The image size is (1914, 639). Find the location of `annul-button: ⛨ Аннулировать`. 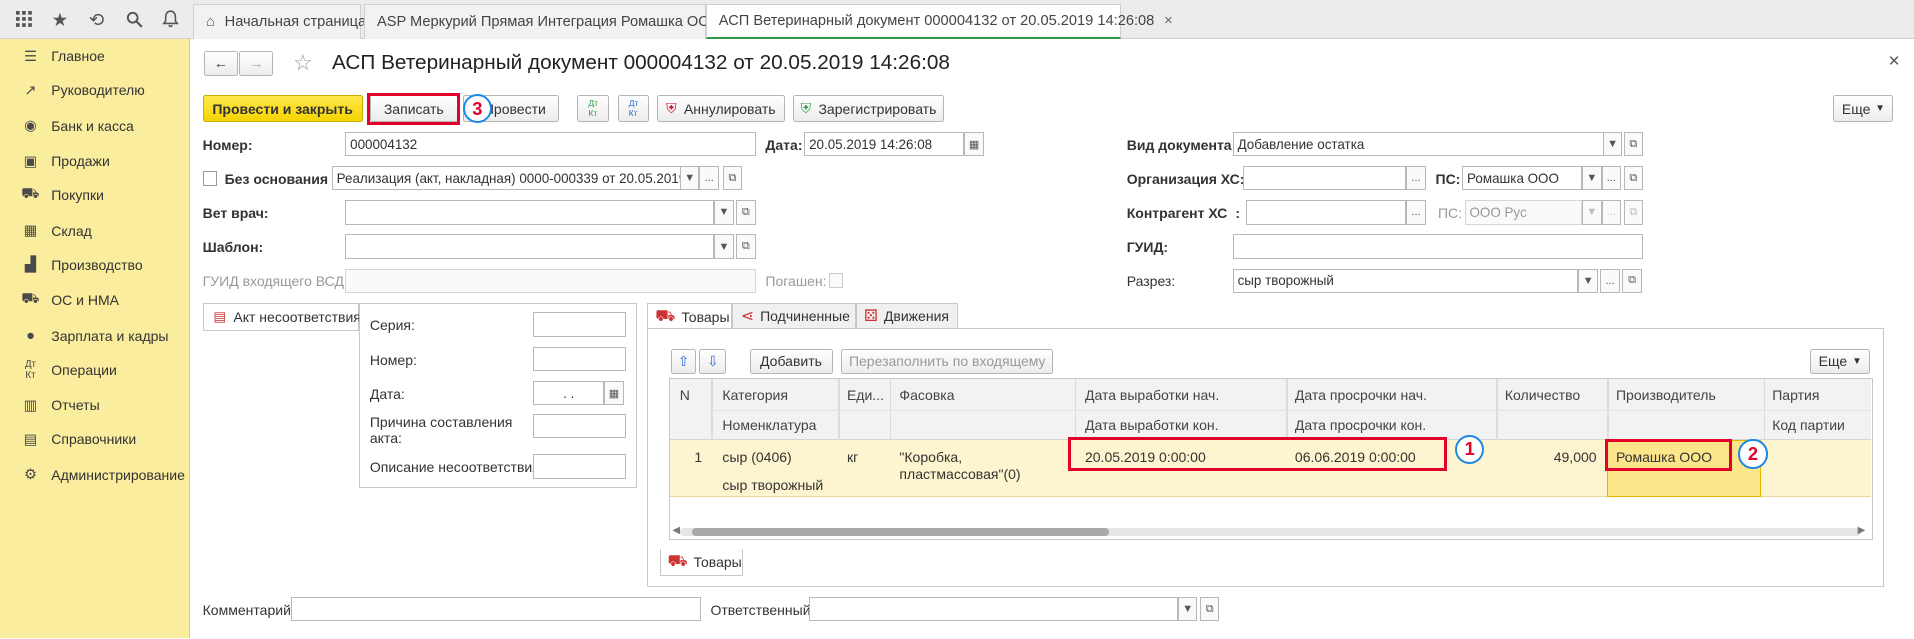

annul-button: ⛨ Аннулировать is located at coordinates (720, 109).